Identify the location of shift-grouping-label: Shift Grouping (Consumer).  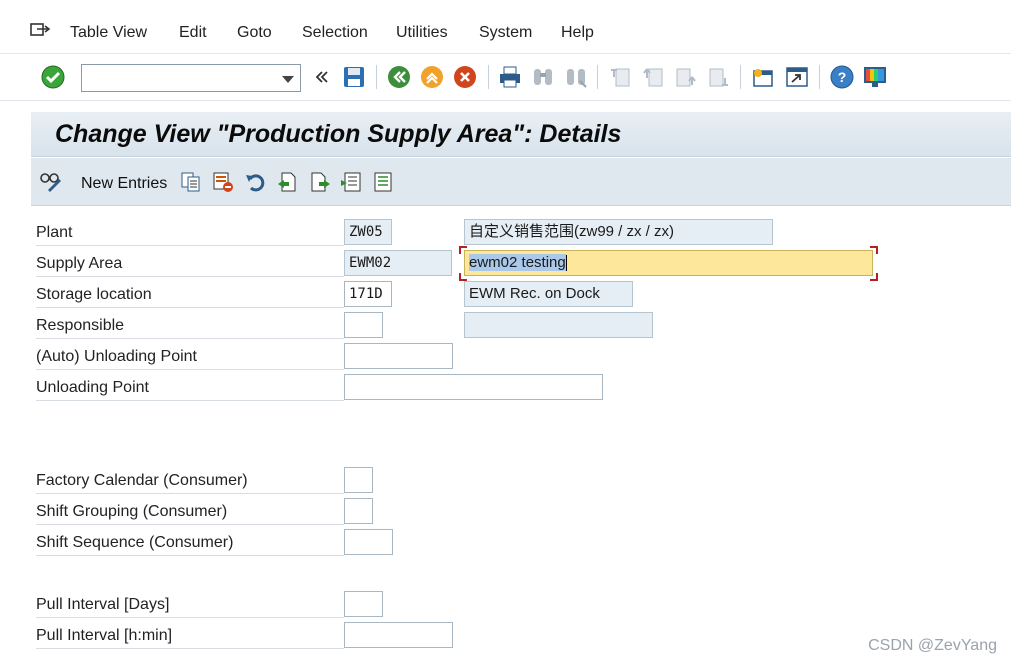
(190, 513).